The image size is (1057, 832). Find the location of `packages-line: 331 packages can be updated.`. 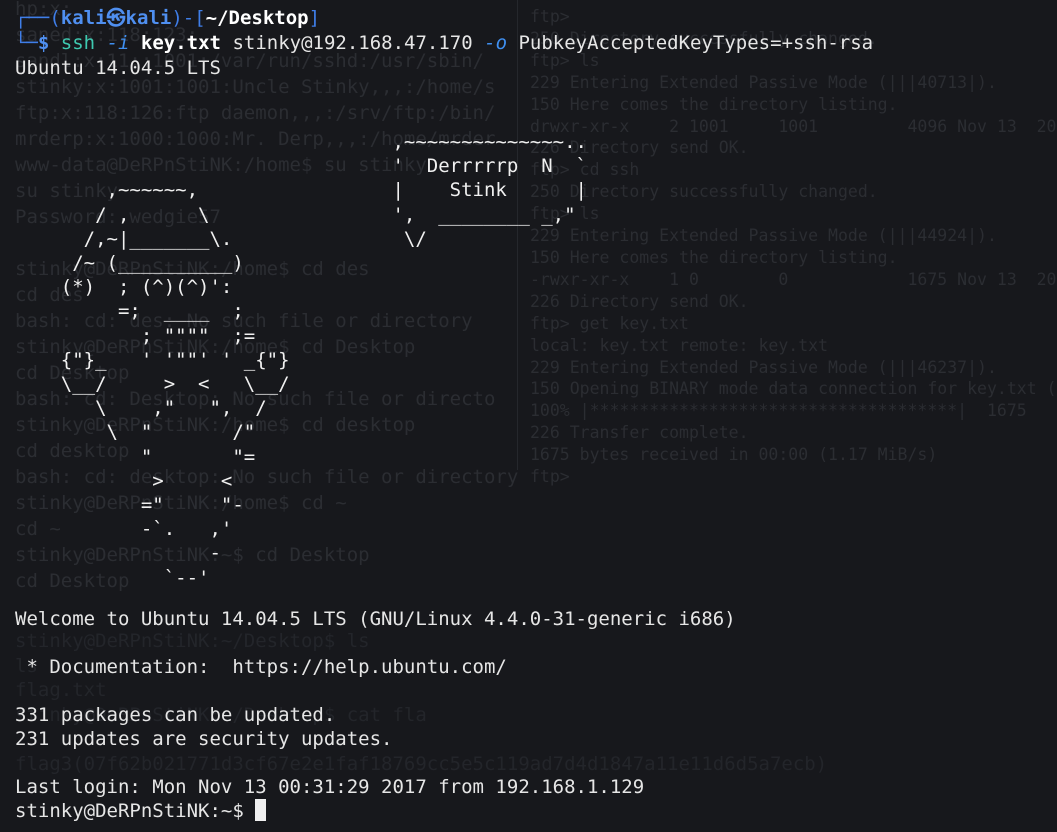

packages-line: 331 packages can be updated. is located at coordinates (175, 715).